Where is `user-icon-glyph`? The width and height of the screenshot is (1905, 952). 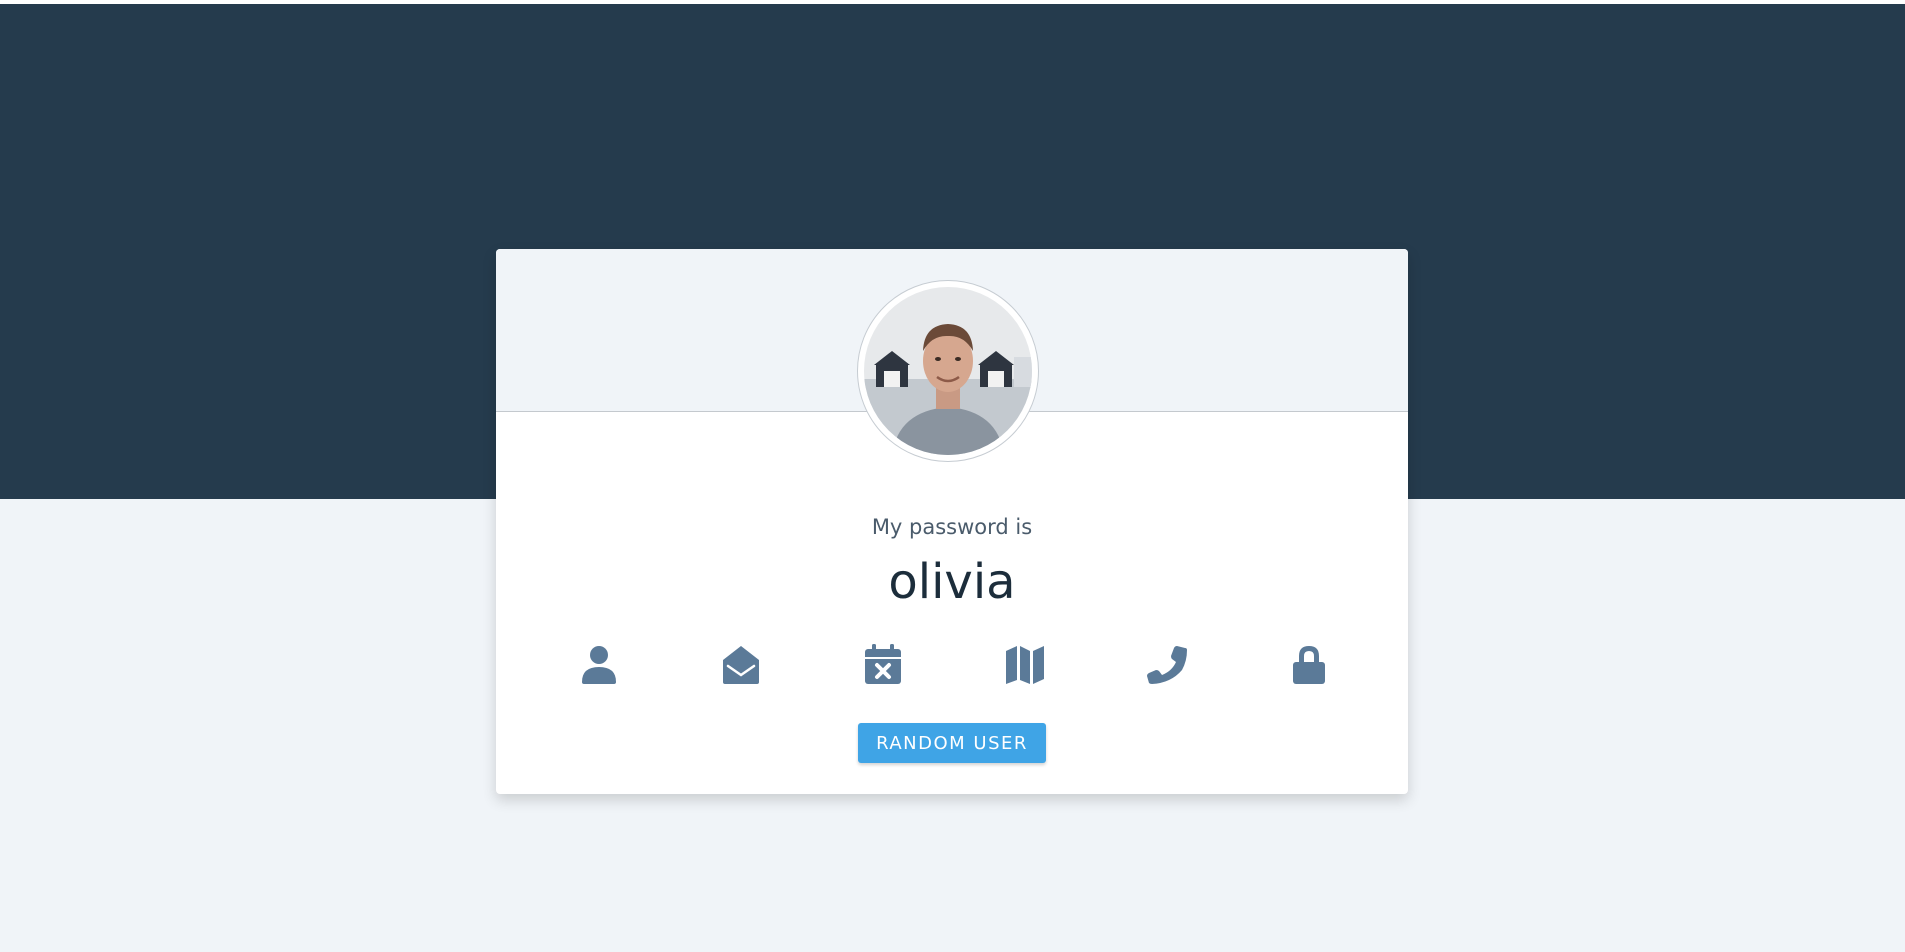 user-icon-glyph is located at coordinates (599, 665).